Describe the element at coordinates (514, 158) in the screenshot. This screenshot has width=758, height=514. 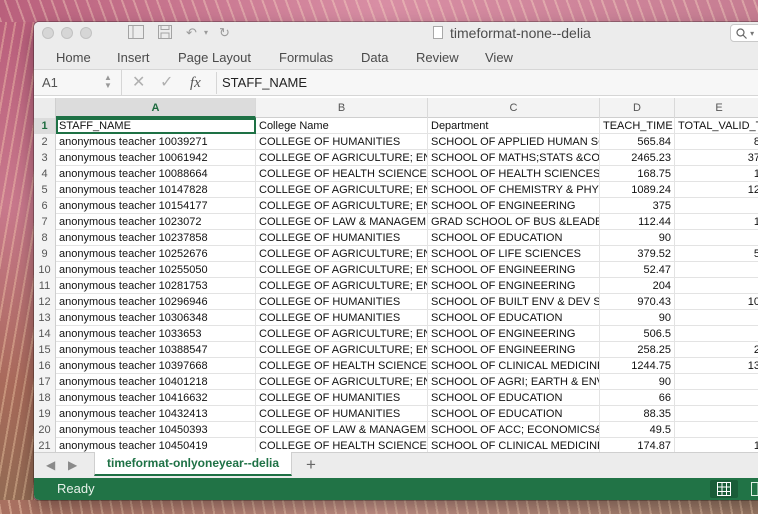
I see `cell-c: SCHOOL OF MATHS;STATS &COMP` at that location.